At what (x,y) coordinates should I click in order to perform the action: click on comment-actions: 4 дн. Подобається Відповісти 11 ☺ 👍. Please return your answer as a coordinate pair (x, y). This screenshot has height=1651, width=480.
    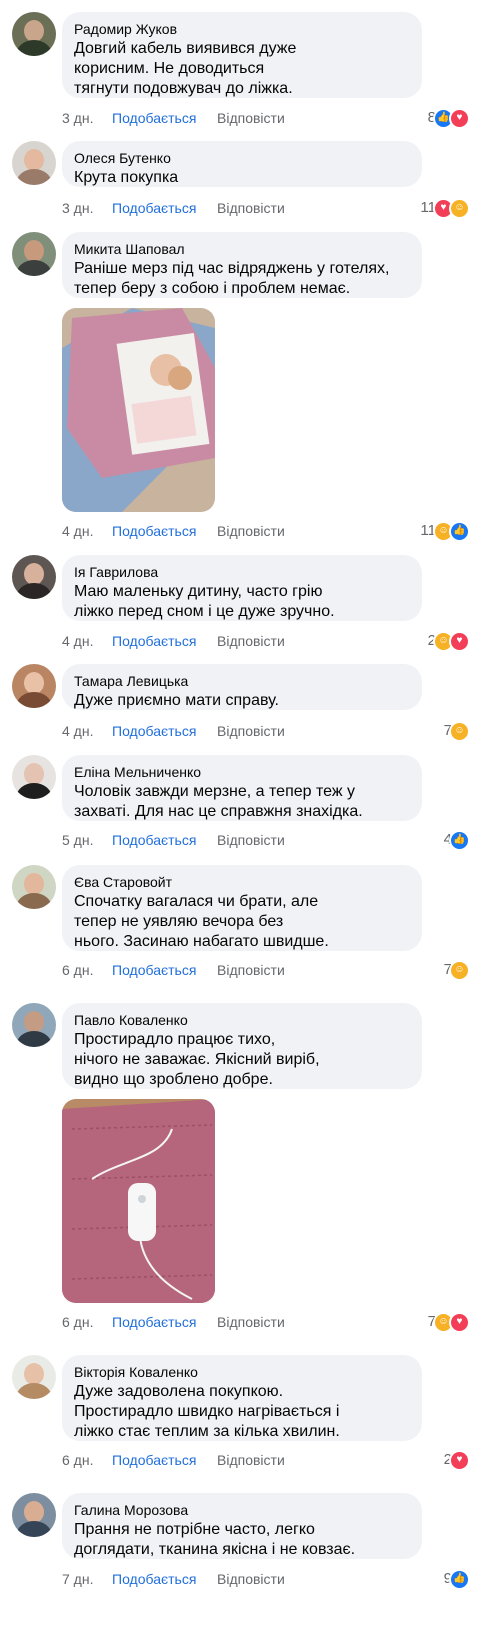
    Looking at the image, I should click on (266, 531).